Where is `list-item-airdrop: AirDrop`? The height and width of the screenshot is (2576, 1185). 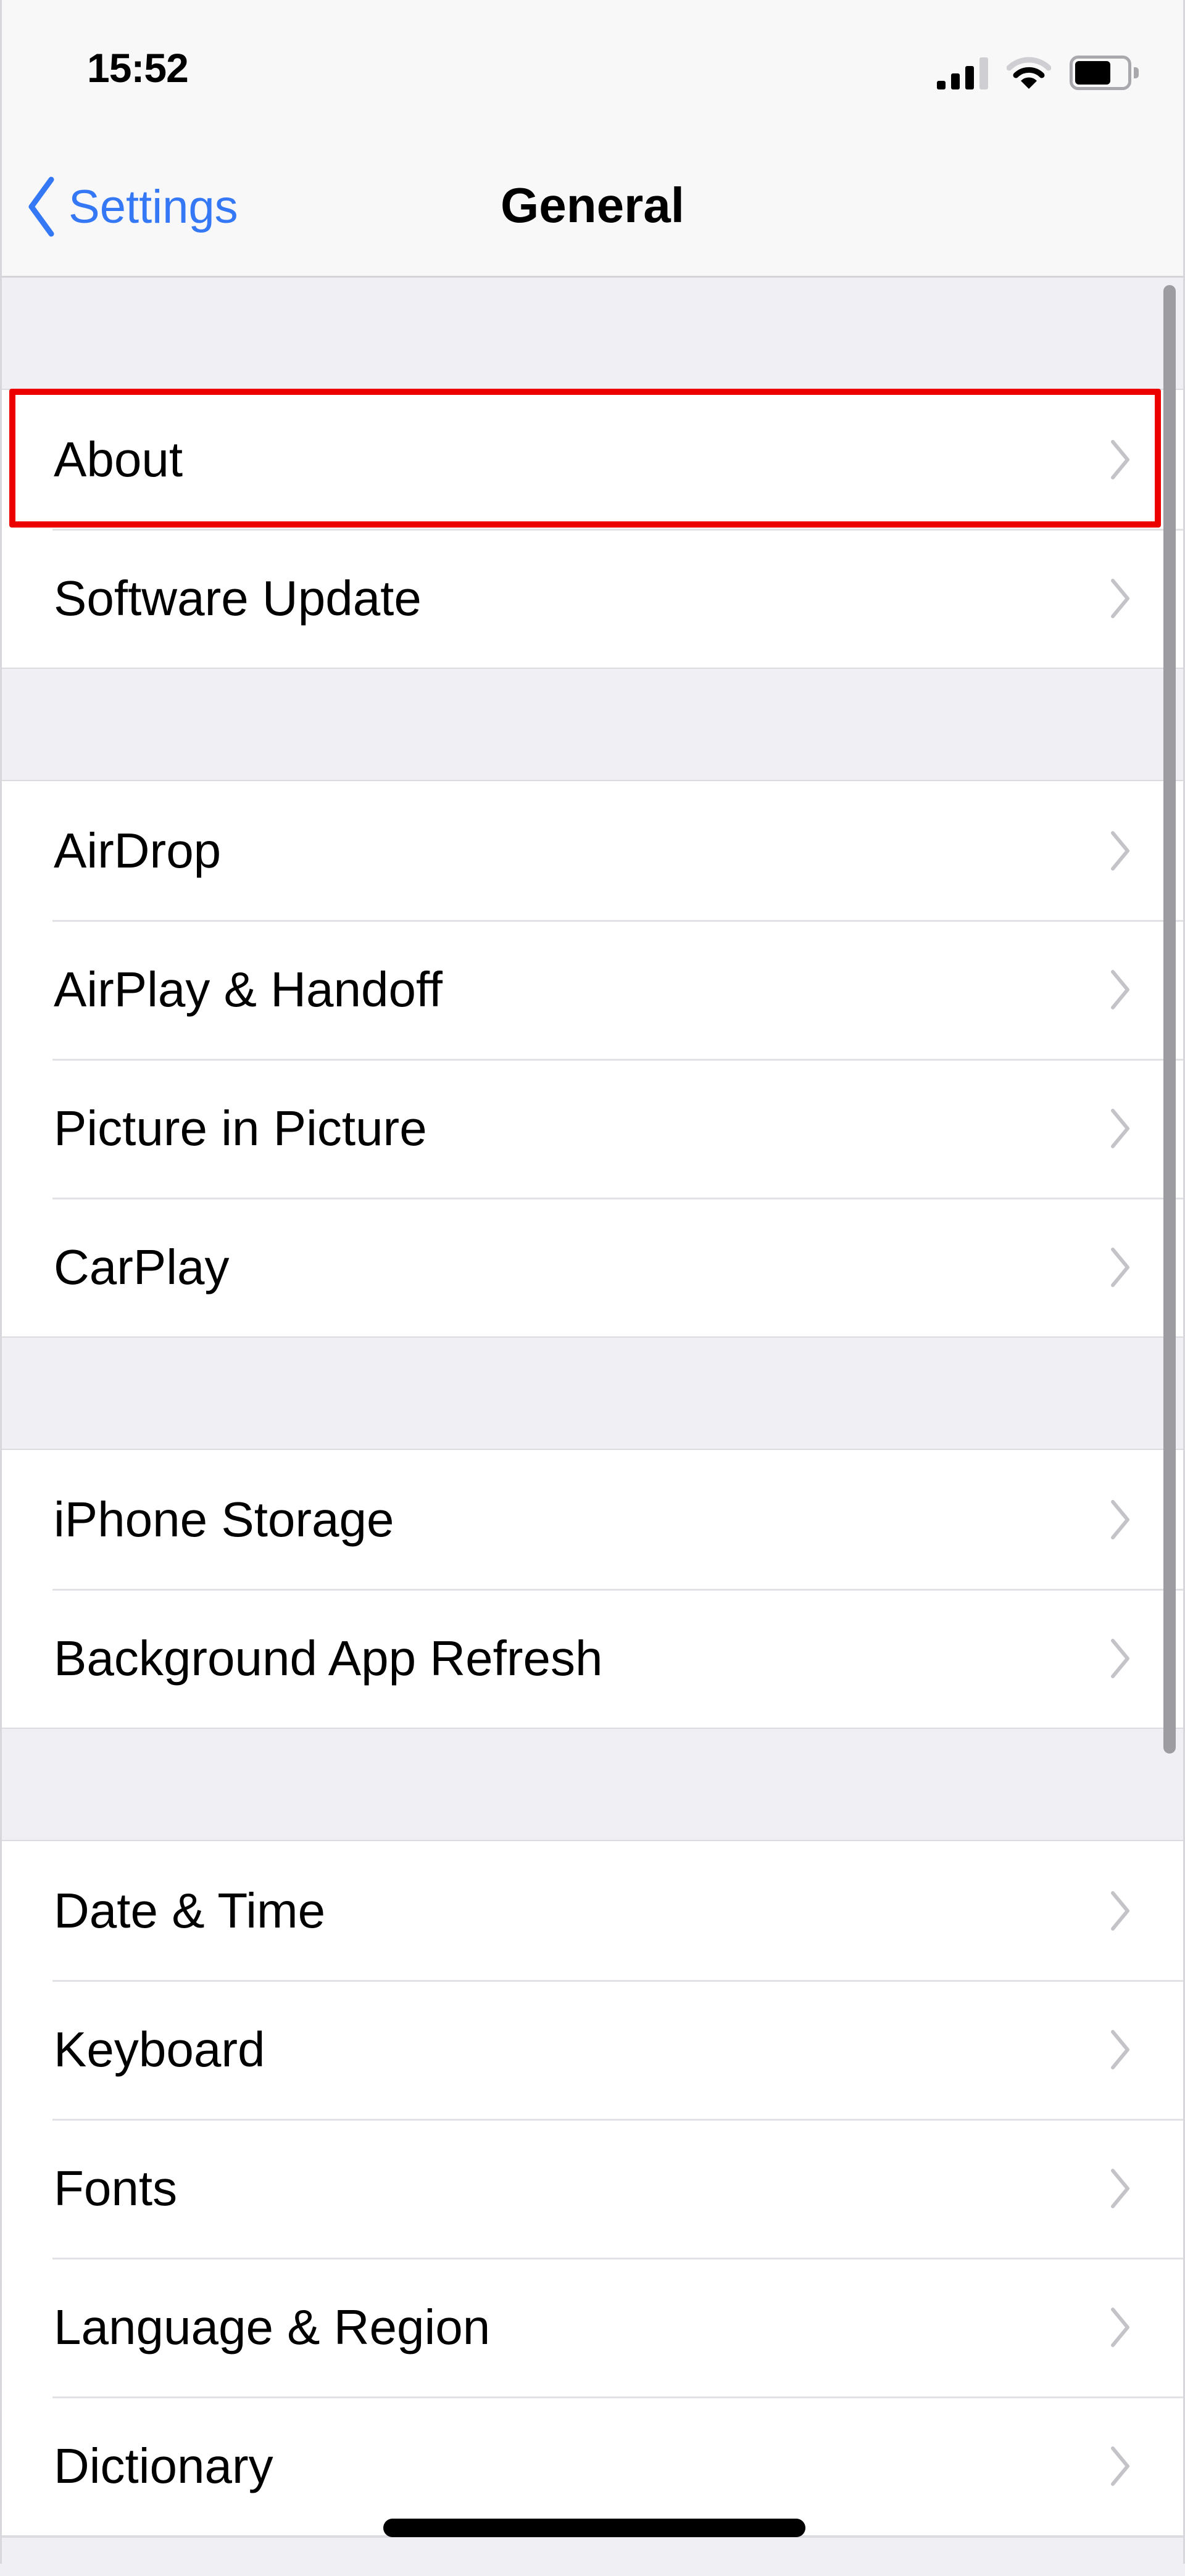
list-item-airdrop: AirDrop is located at coordinates (592, 850).